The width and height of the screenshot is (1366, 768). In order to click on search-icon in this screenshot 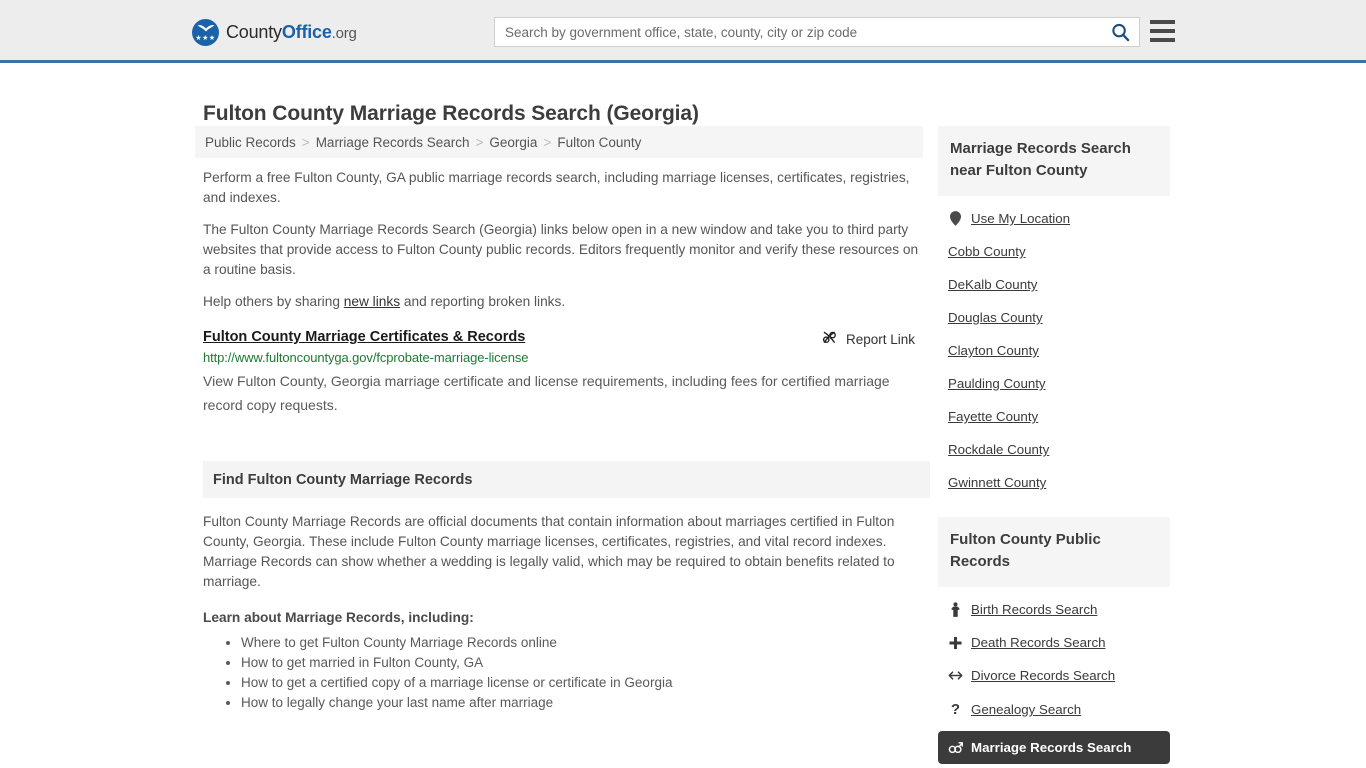, I will do `click(1120, 32)`.